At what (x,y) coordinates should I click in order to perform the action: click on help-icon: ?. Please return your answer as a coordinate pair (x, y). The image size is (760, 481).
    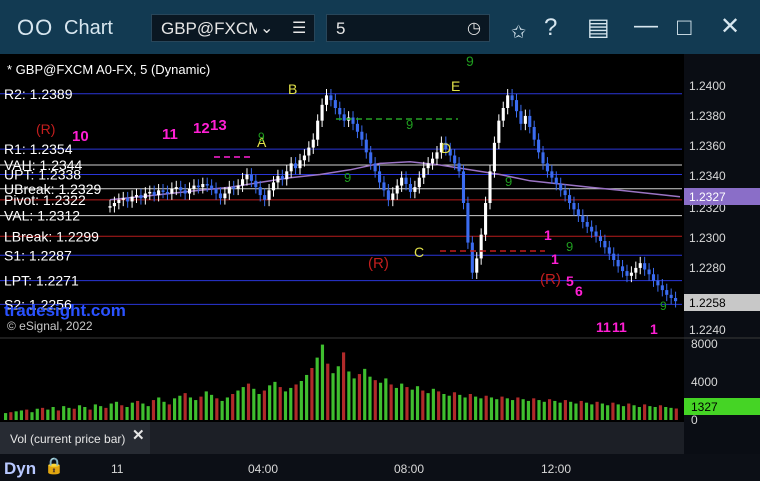
    Looking at the image, I should click on (550, 28).